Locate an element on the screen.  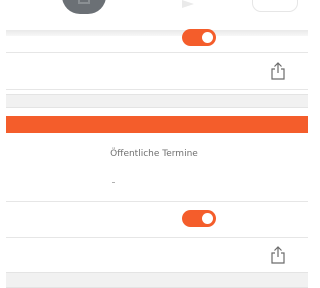
pill-button is located at coordinates (275, 6).